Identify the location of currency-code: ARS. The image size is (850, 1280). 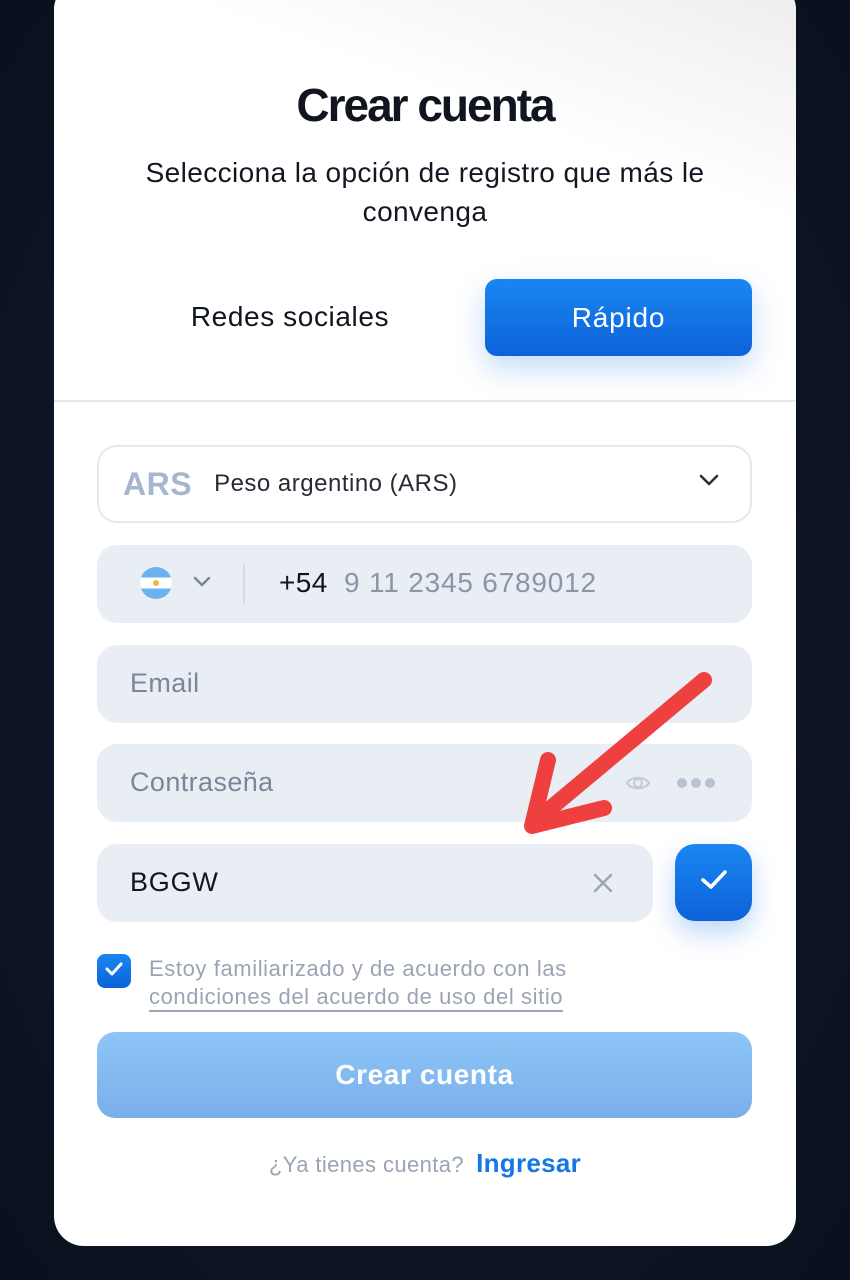
(158, 483).